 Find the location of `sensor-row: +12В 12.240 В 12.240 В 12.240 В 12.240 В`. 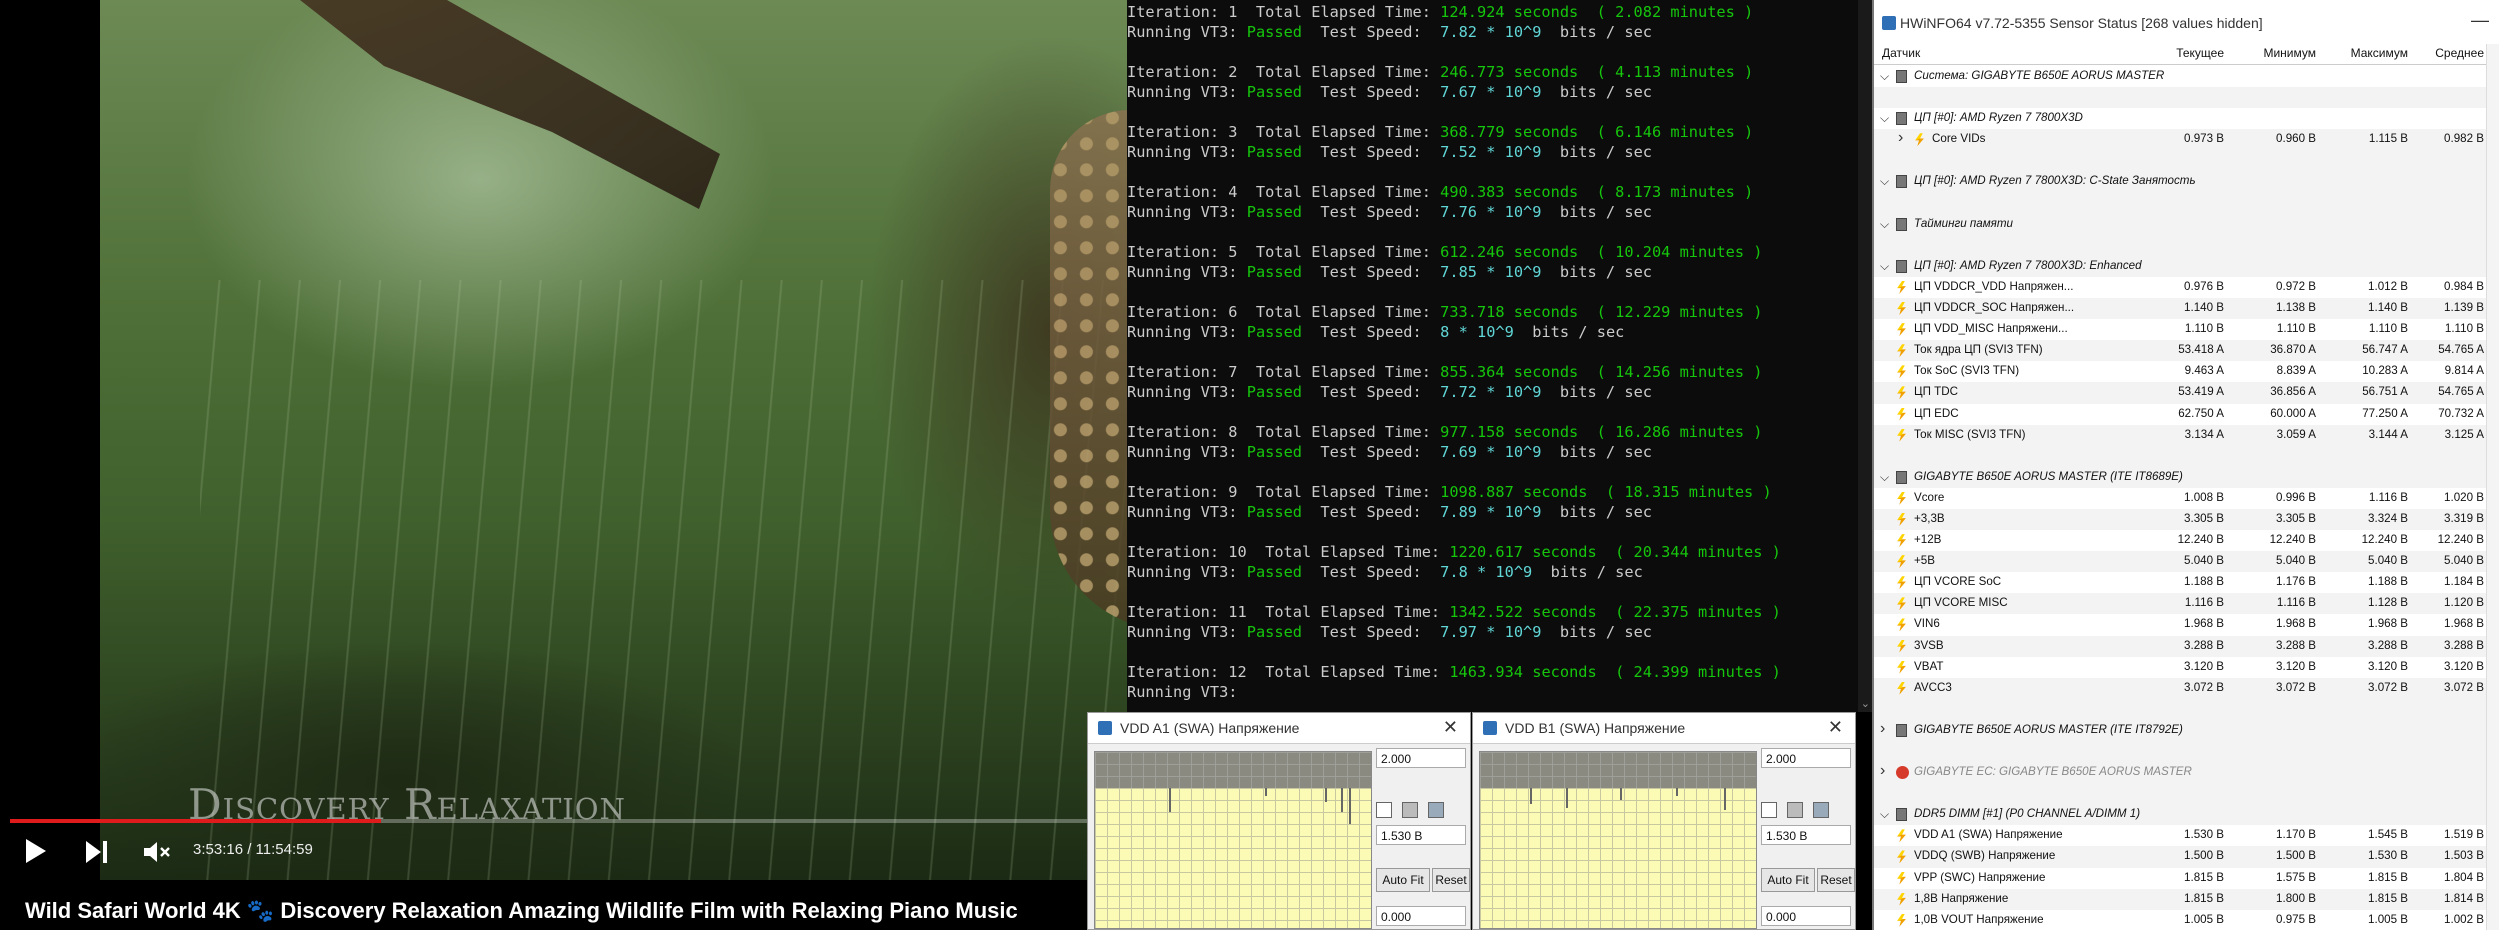

sensor-row: +12В 12.240 В 12.240 В 12.240 В 12.240 В is located at coordinates (2186, 540).